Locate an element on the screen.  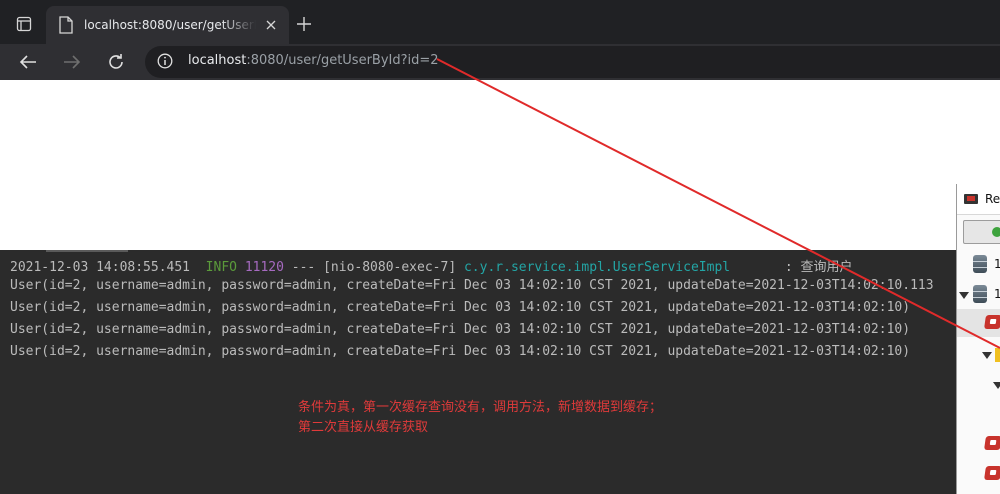
log-thread: --- [nio-8080-exec-7] is located at coordinates (374, 267).